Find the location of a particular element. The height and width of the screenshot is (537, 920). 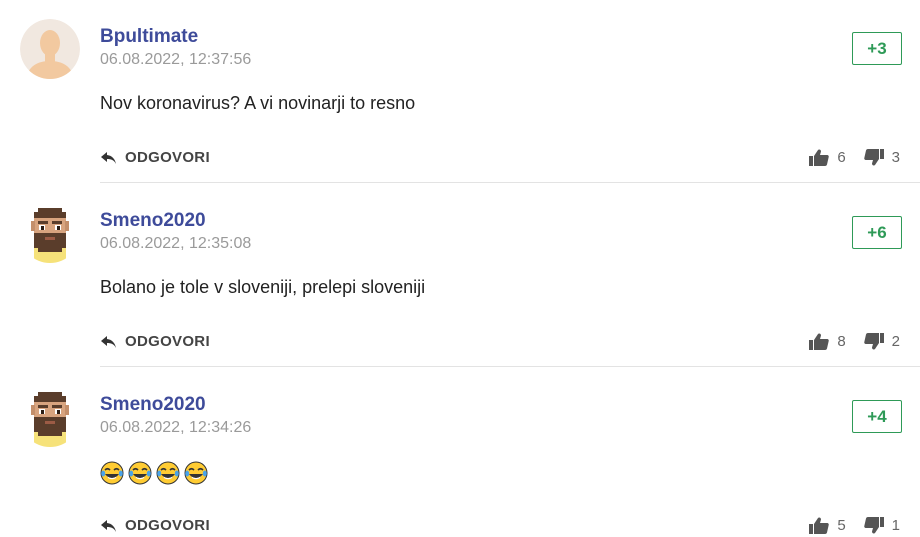

vote-controls: 5 1 is located at coordinates (854, 525).